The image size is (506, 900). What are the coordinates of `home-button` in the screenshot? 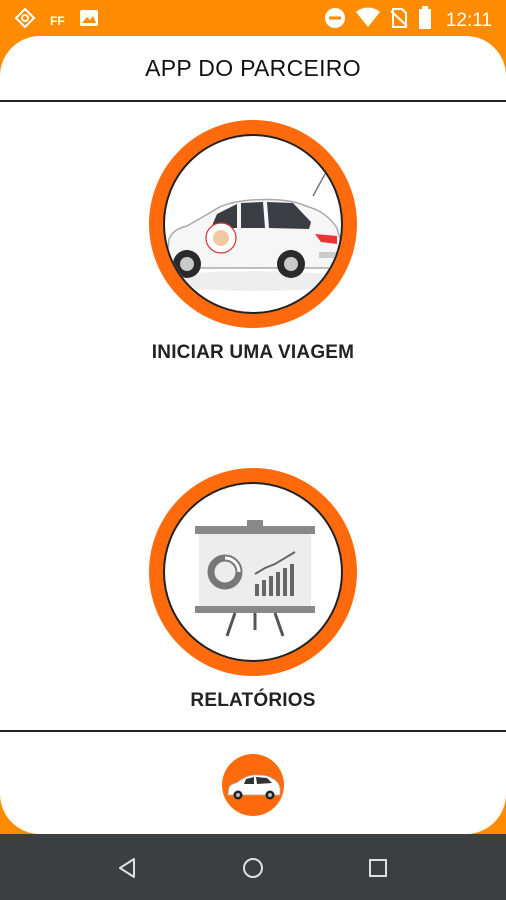 It's located at (253, 868).